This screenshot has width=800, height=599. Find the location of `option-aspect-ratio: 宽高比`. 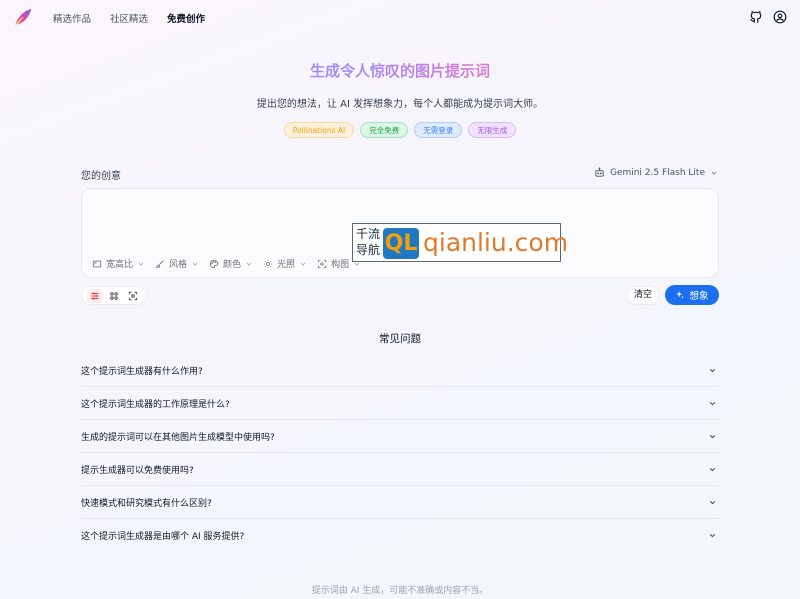

option-aspect-ratio: 宽高比 is located at coordinates (118, 263).